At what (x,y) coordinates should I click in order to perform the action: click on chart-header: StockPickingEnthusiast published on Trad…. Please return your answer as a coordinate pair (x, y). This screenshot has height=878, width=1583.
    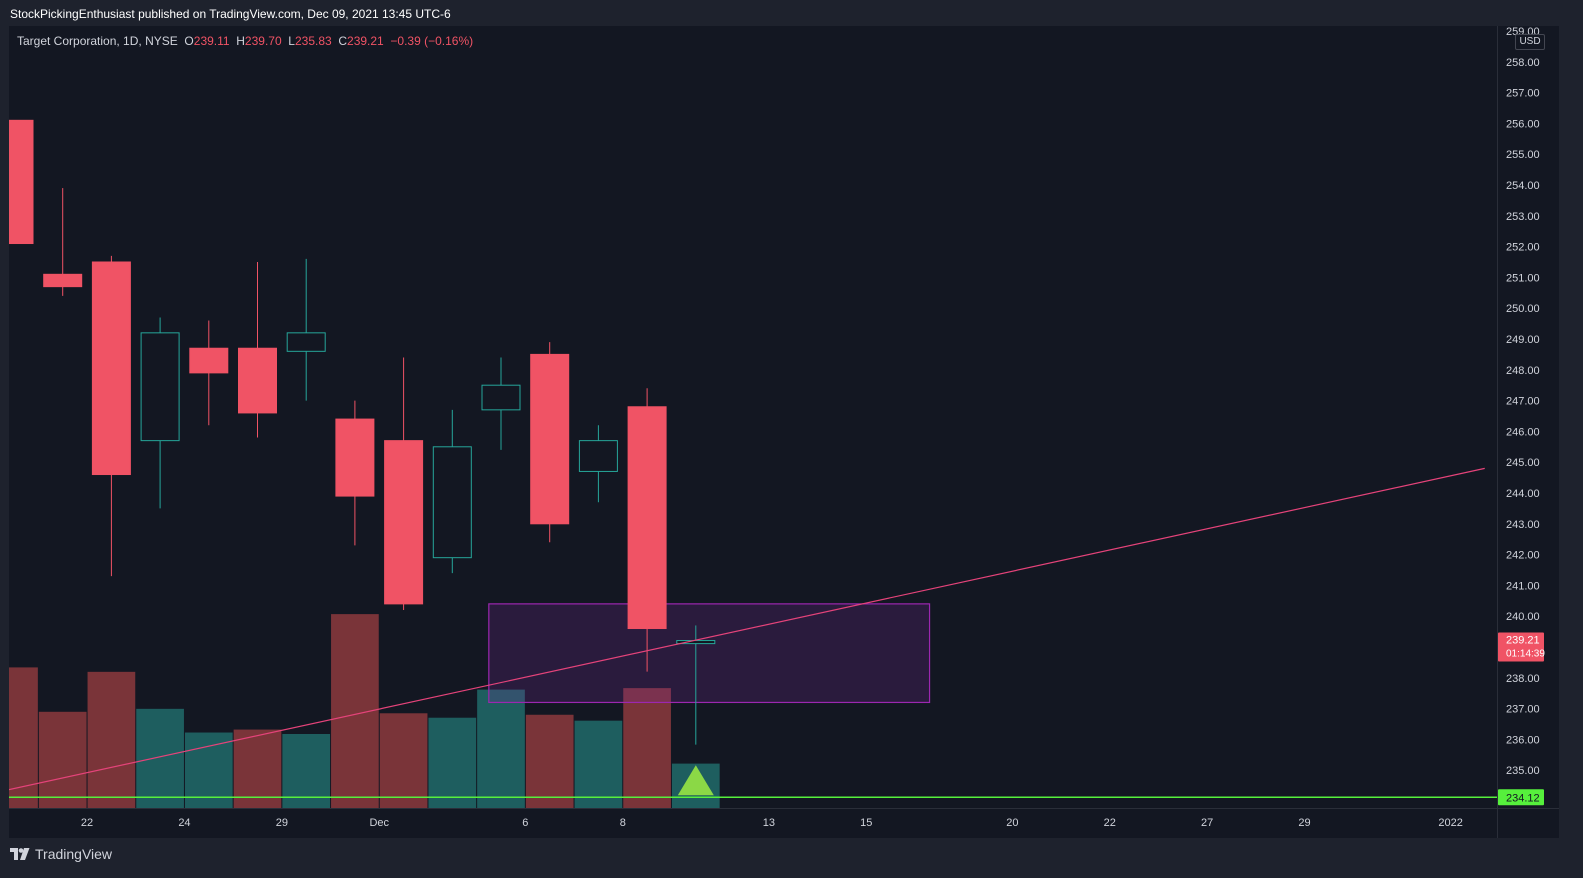
    Looking at the image, I should click on (791, 13).